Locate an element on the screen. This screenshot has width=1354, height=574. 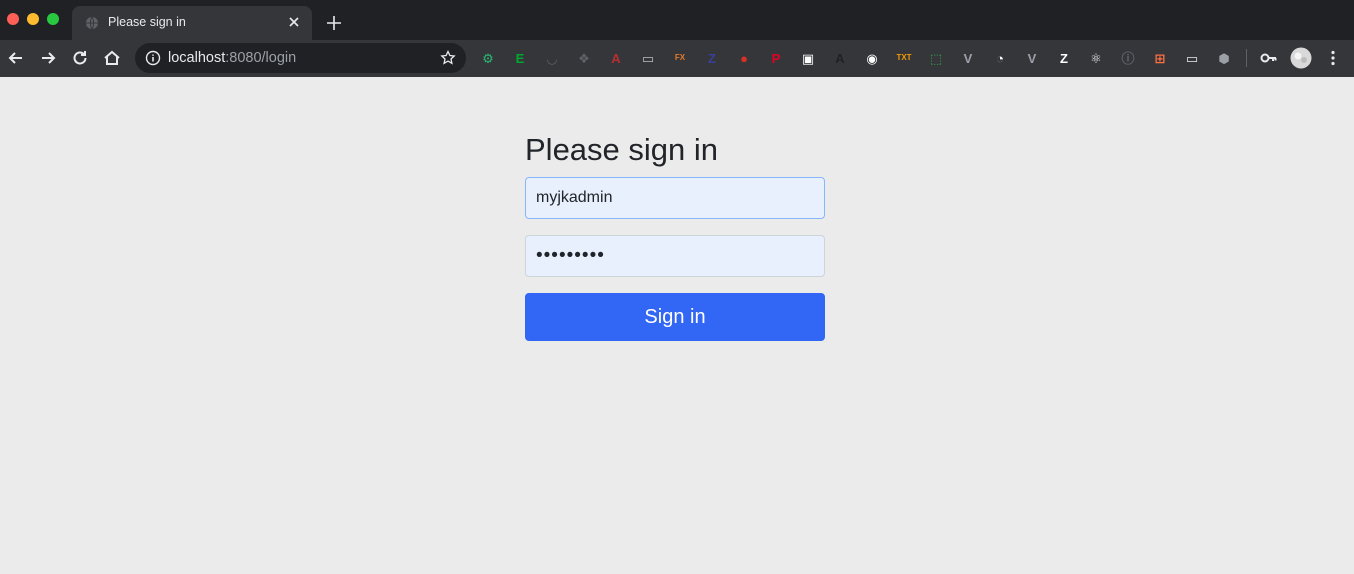
extension-6-icon: FX is located at coordinates (680, 58).